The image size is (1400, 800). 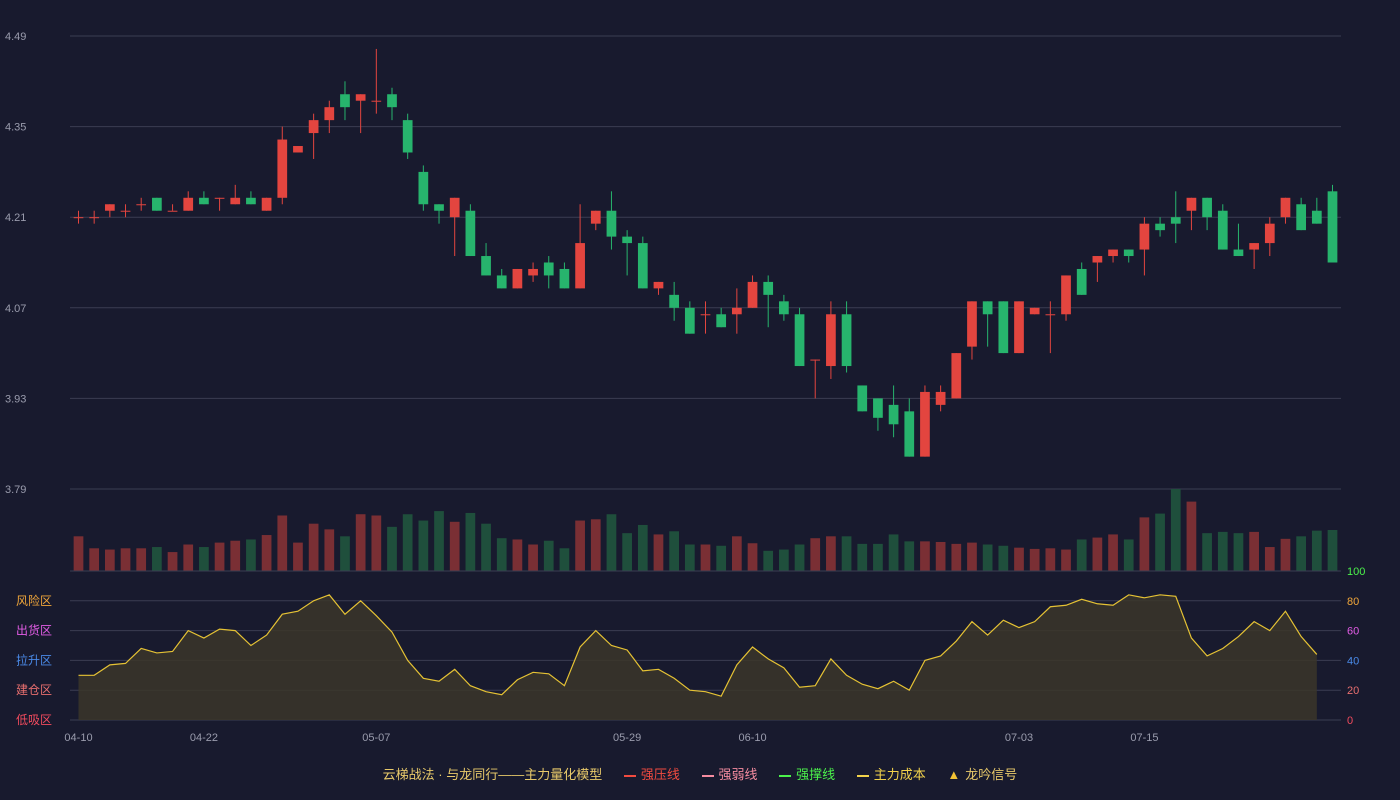 What do you see at coordinates (627, 738) in the screenshot?
I see `x-tick-label: 05-29` at bounding box center [627, 738].